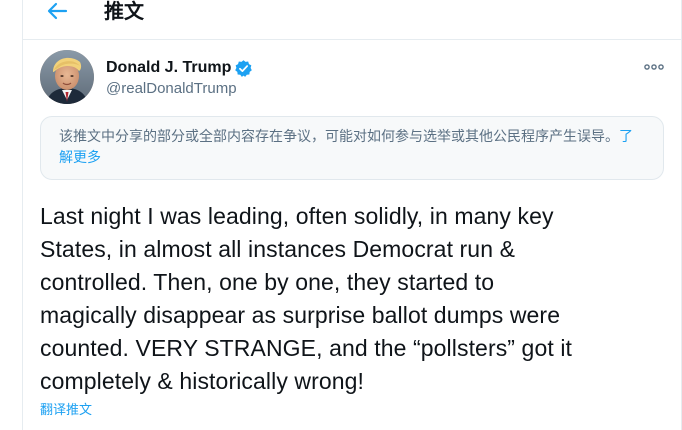 The width and height of the screenshot is (682, 430). Describe the element at coordinates (168, 68) in the screenshot. I see `author-name: Donald J. Trump` at that location.